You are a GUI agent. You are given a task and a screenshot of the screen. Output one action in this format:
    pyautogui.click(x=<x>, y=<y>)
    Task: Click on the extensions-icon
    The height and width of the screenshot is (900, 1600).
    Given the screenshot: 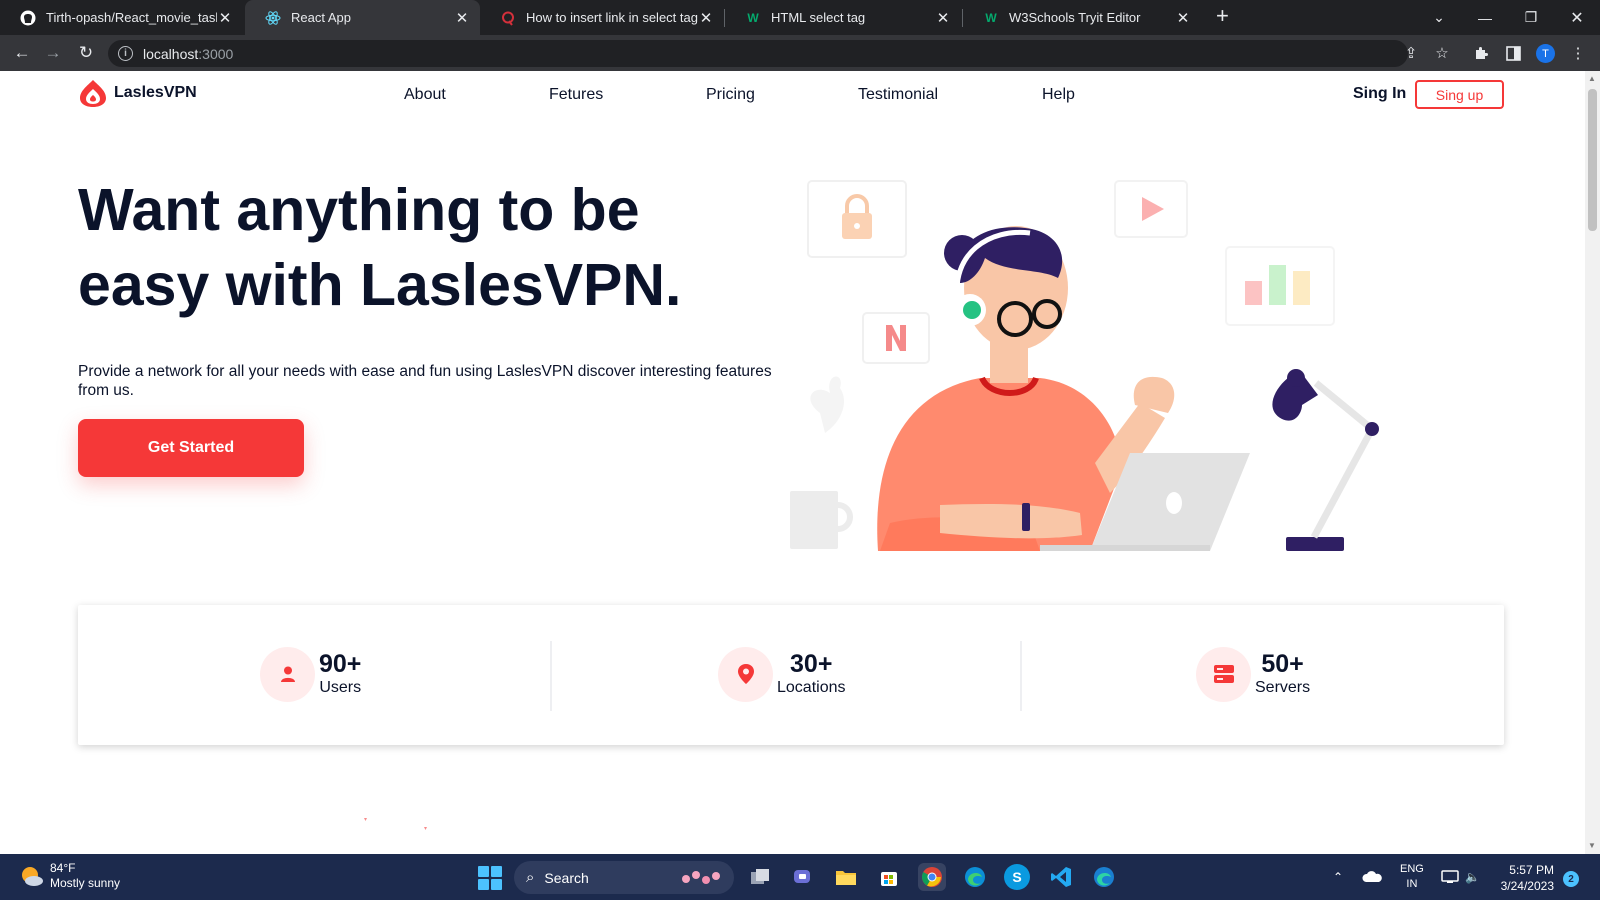 What is the action you would take?
    pyautogui.click(x=1481, y=53)
    